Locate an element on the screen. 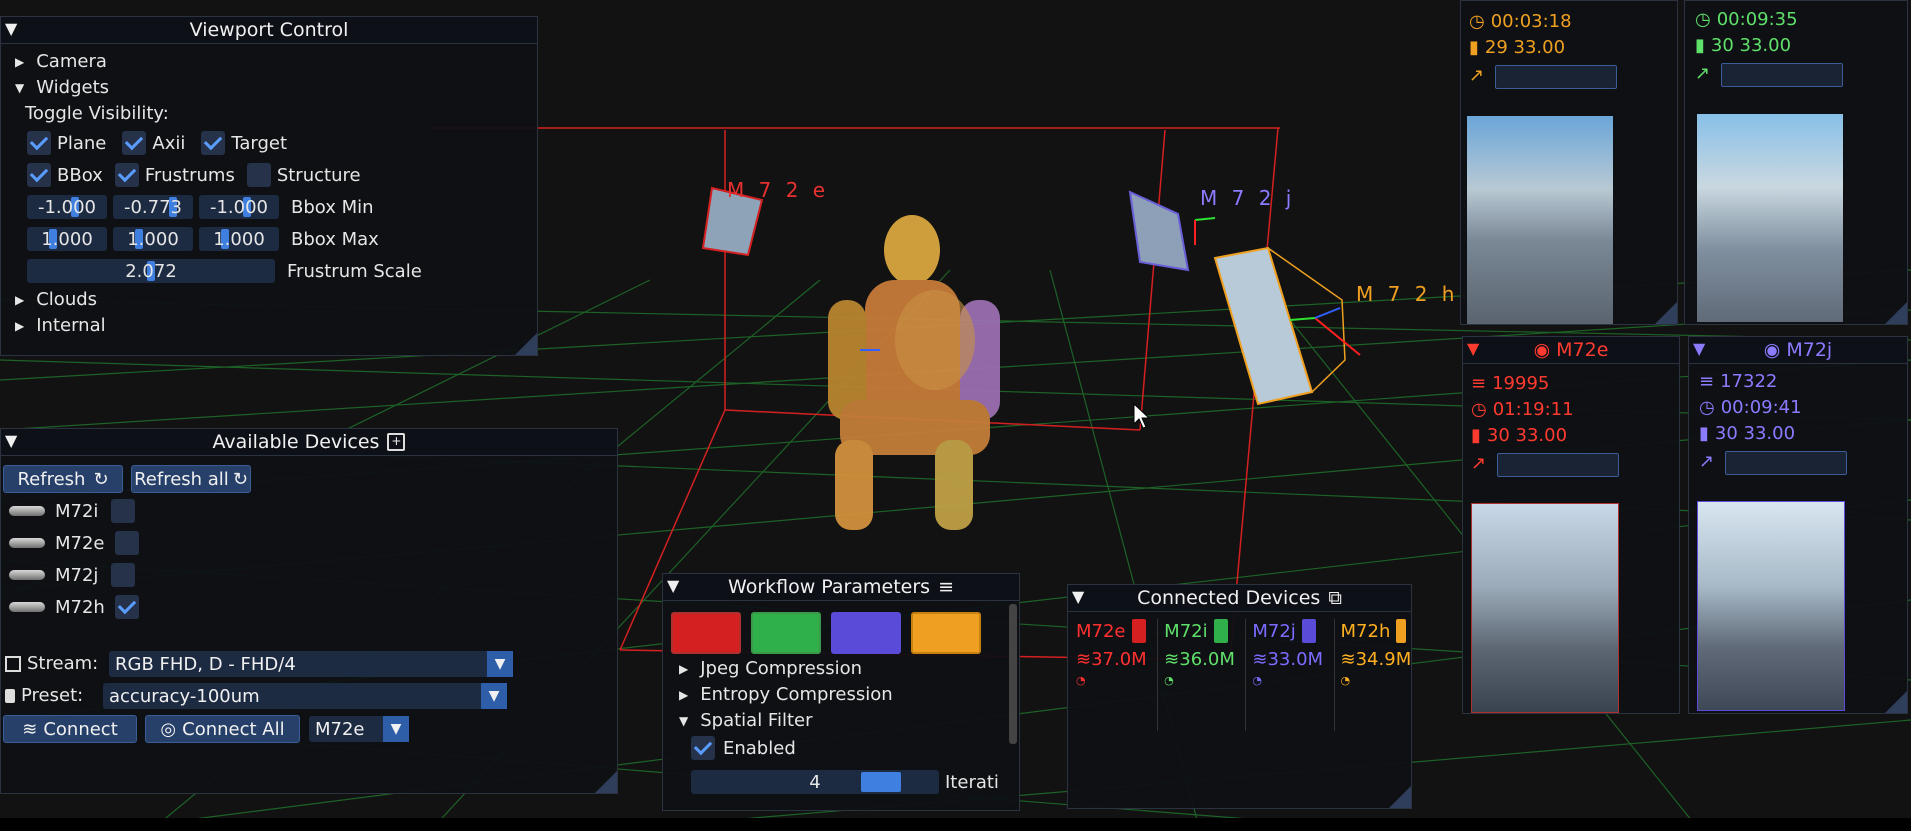  bbox-min-y-slider: -0.773 is located at coordinates (153, 207).